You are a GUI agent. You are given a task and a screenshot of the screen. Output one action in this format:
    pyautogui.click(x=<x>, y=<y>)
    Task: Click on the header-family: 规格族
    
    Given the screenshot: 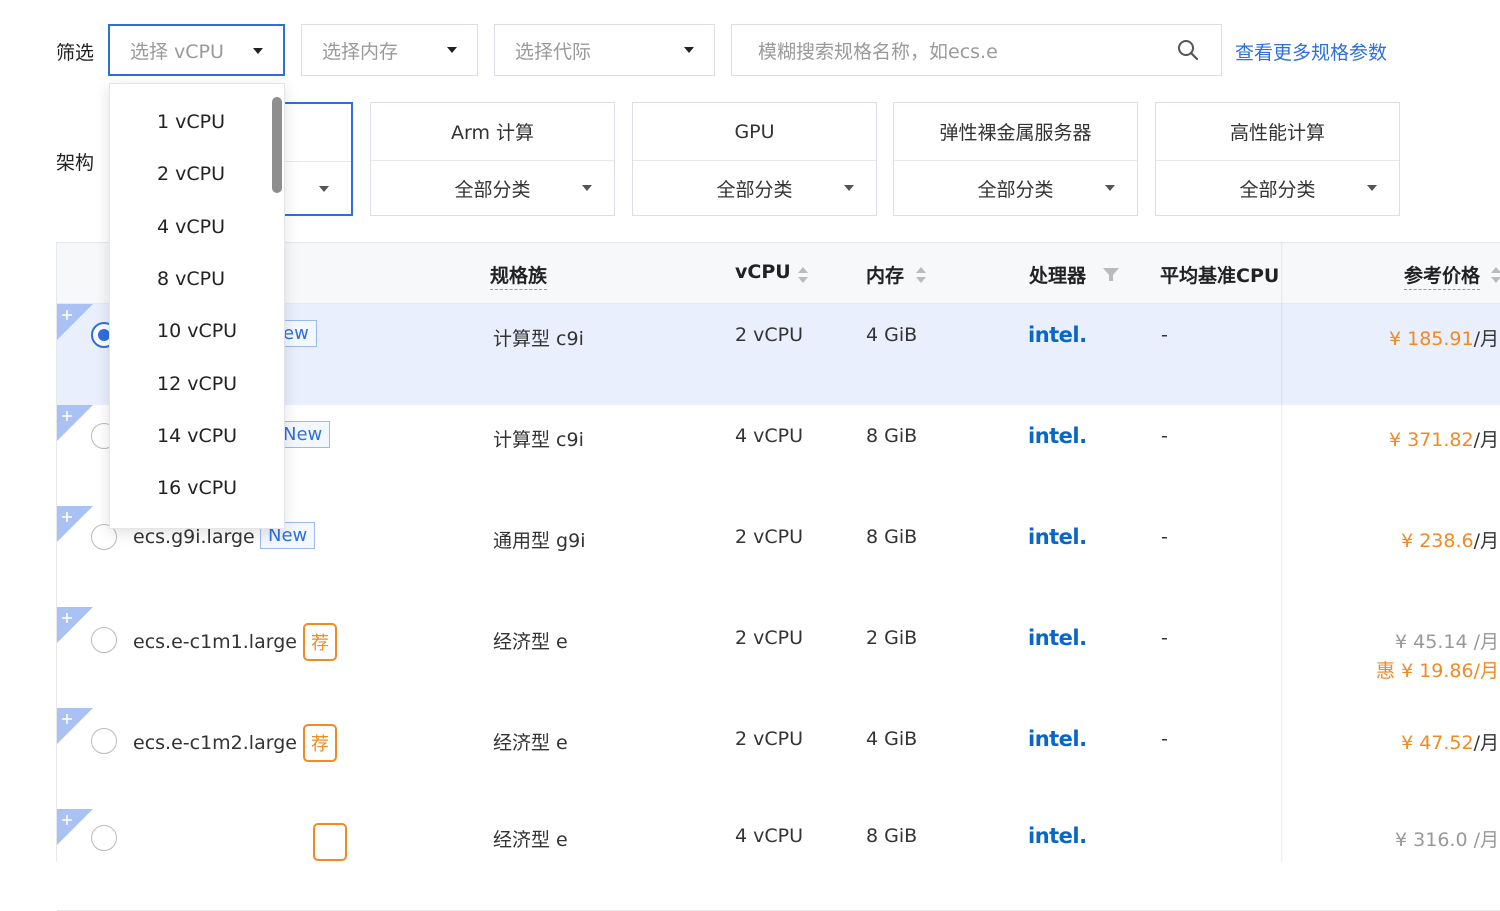 What is the action you would take?
    pyautogui.click(x=519, y=275)
    